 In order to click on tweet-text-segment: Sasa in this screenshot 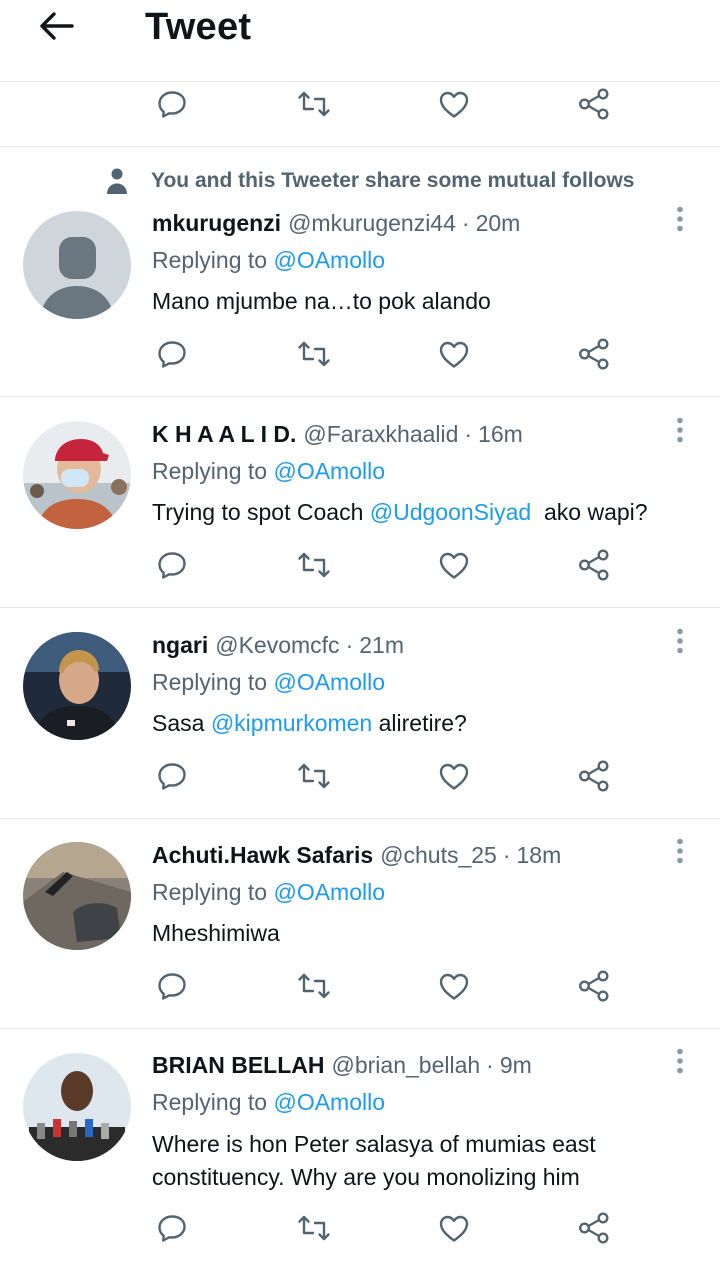, I will do `click(181, 723)`.